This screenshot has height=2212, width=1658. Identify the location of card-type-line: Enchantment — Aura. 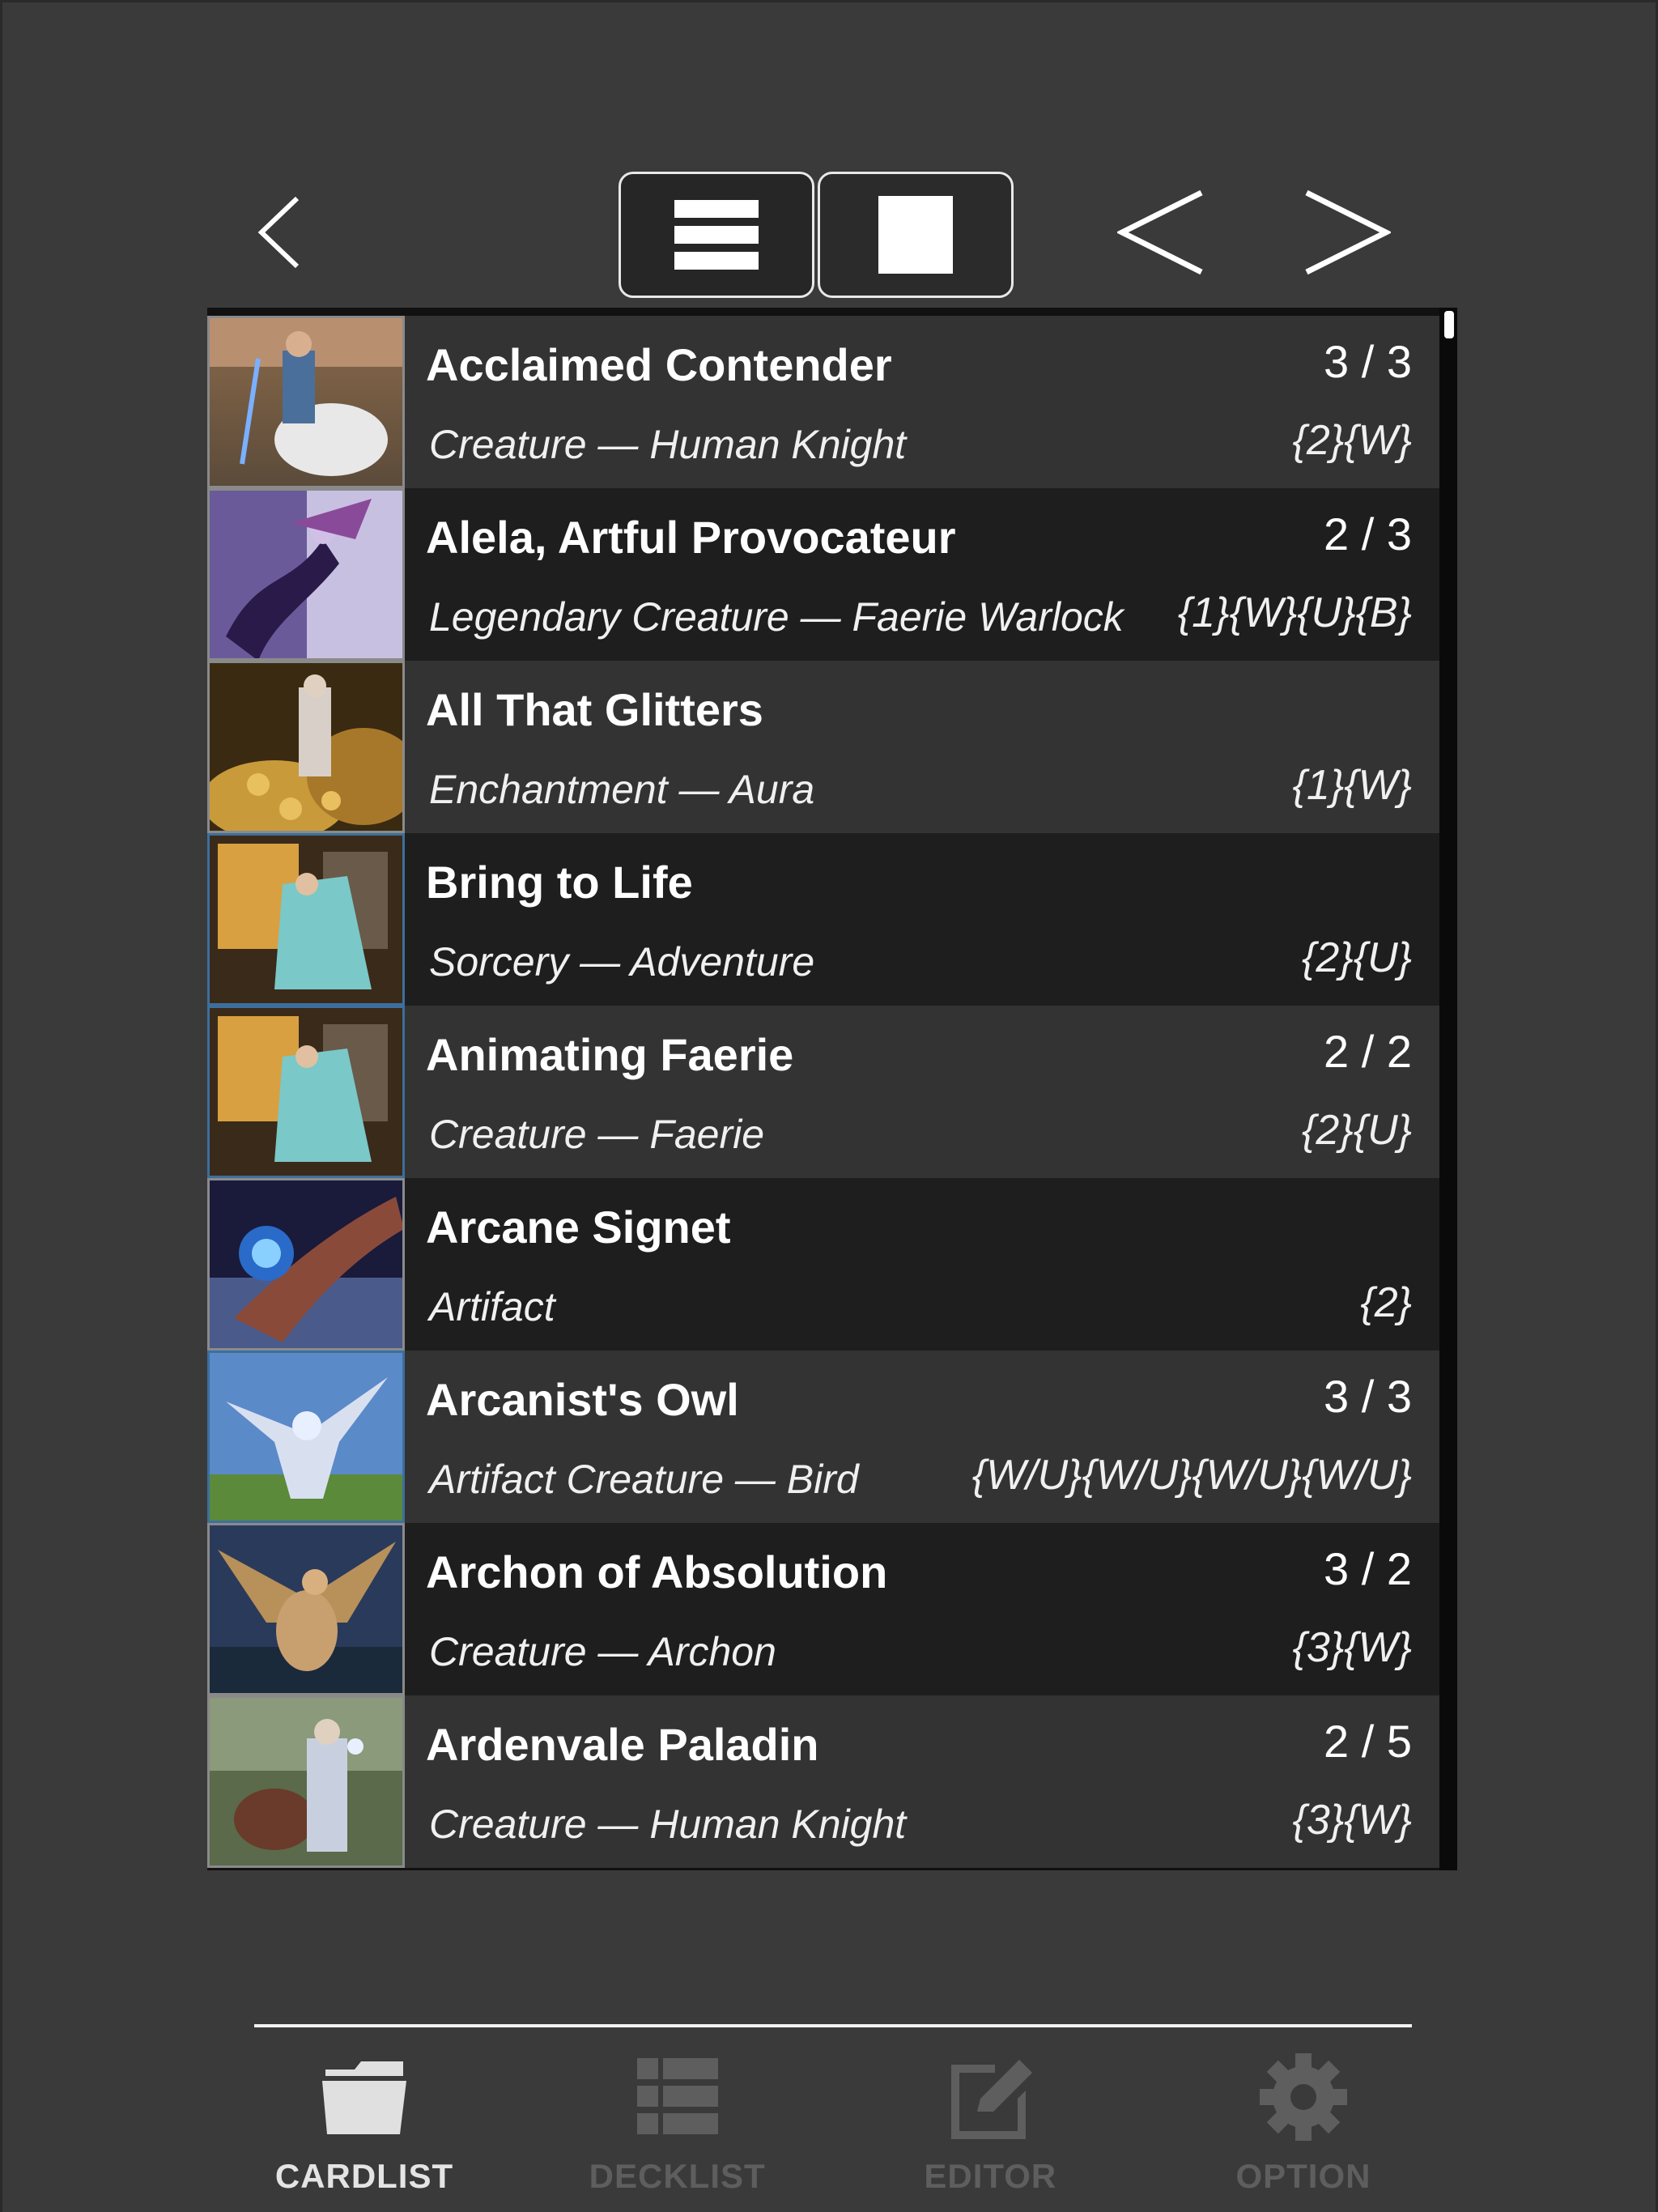
(622, 790).